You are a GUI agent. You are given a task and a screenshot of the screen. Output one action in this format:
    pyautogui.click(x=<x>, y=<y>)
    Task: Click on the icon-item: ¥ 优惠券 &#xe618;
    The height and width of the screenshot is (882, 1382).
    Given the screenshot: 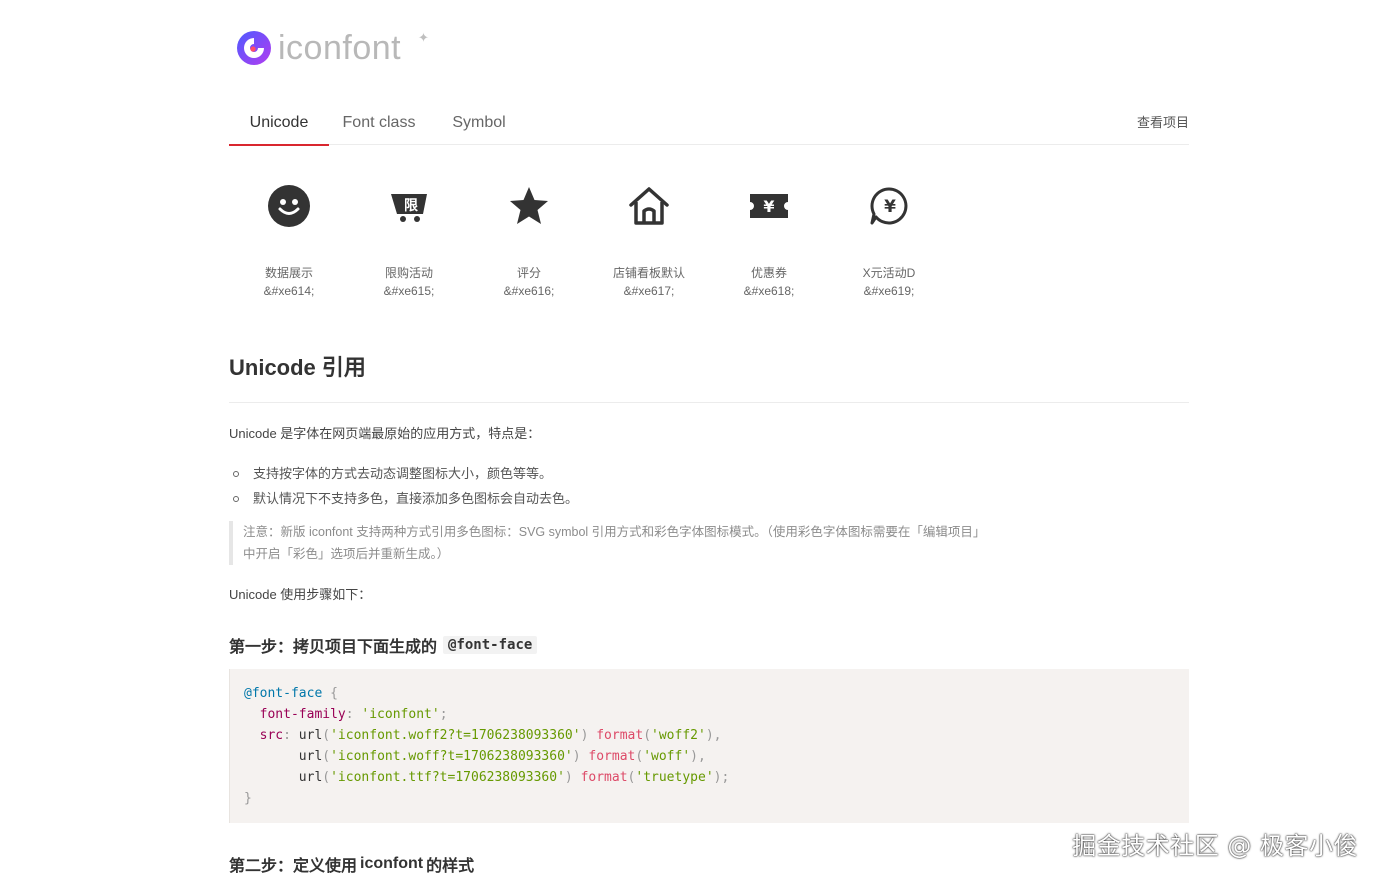 What is the action you would take?
    pyautogui.click(x=769, y=234)
    